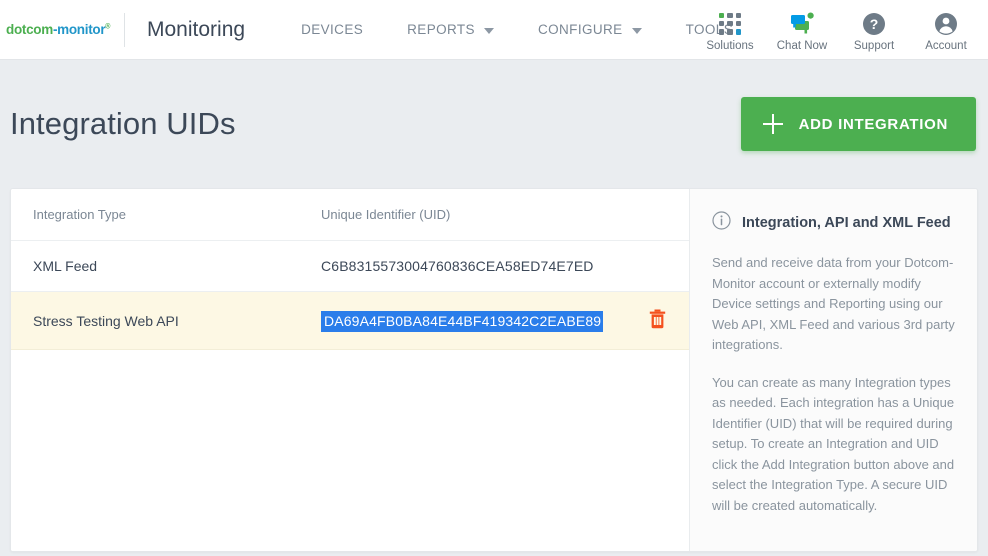 Image resolution: width=988 pixels, height=556 pixels. I want to click on add-integration-button: ADD INTEGRATION, so click(858, 124).